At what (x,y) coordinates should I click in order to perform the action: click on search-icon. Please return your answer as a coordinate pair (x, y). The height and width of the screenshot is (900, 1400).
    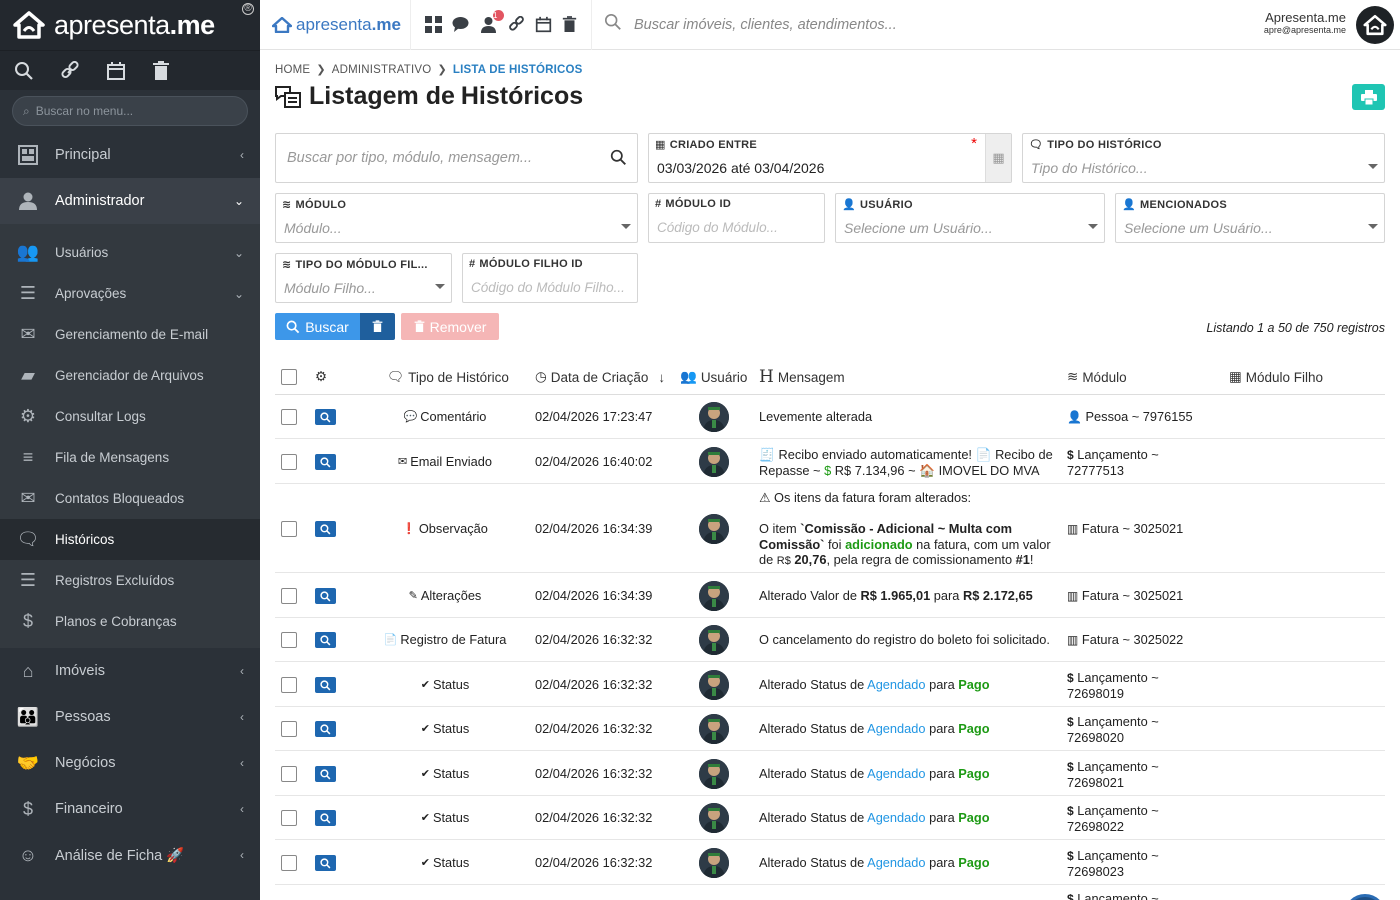
    Looking at the image, I should click on (24, 71).